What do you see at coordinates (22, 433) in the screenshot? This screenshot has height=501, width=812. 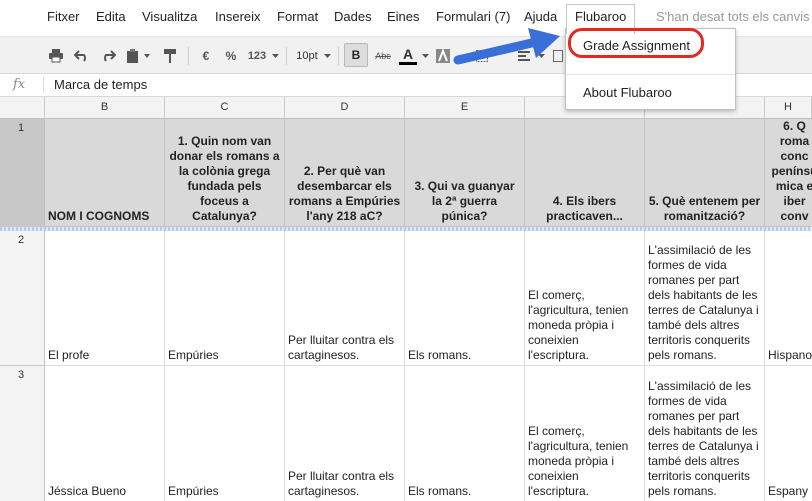 I see `row-header: 3` at bounding box center [22, 433].